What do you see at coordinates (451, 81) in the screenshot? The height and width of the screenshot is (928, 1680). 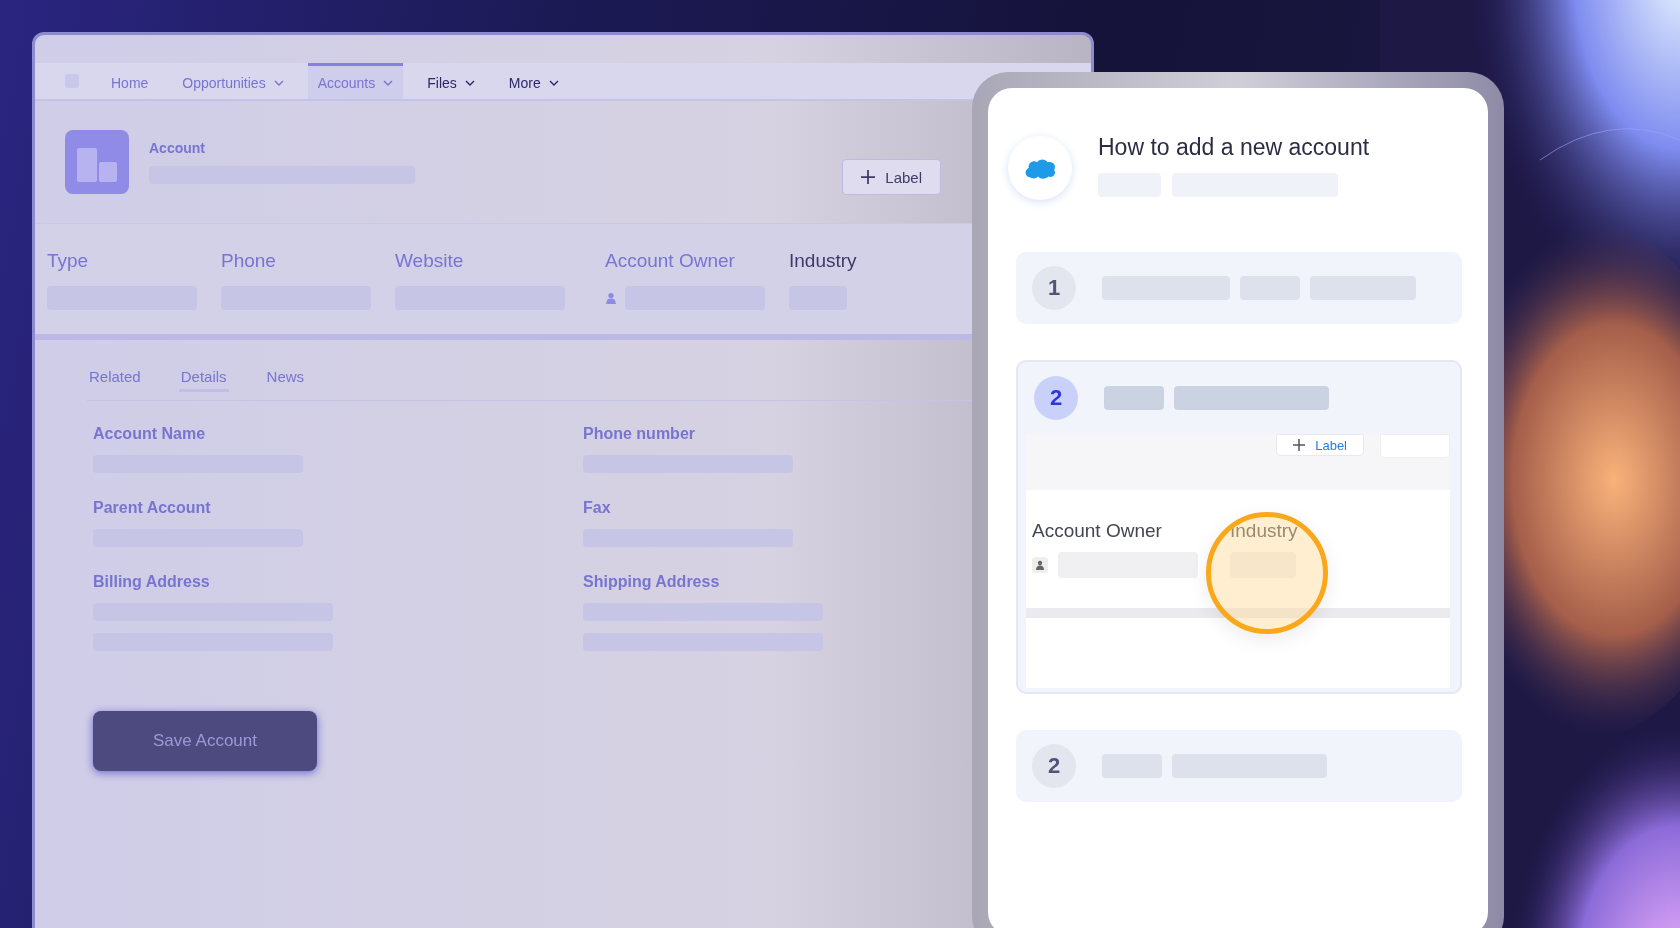 I see `nav-tab: Files` at bounding box center [451, 81].